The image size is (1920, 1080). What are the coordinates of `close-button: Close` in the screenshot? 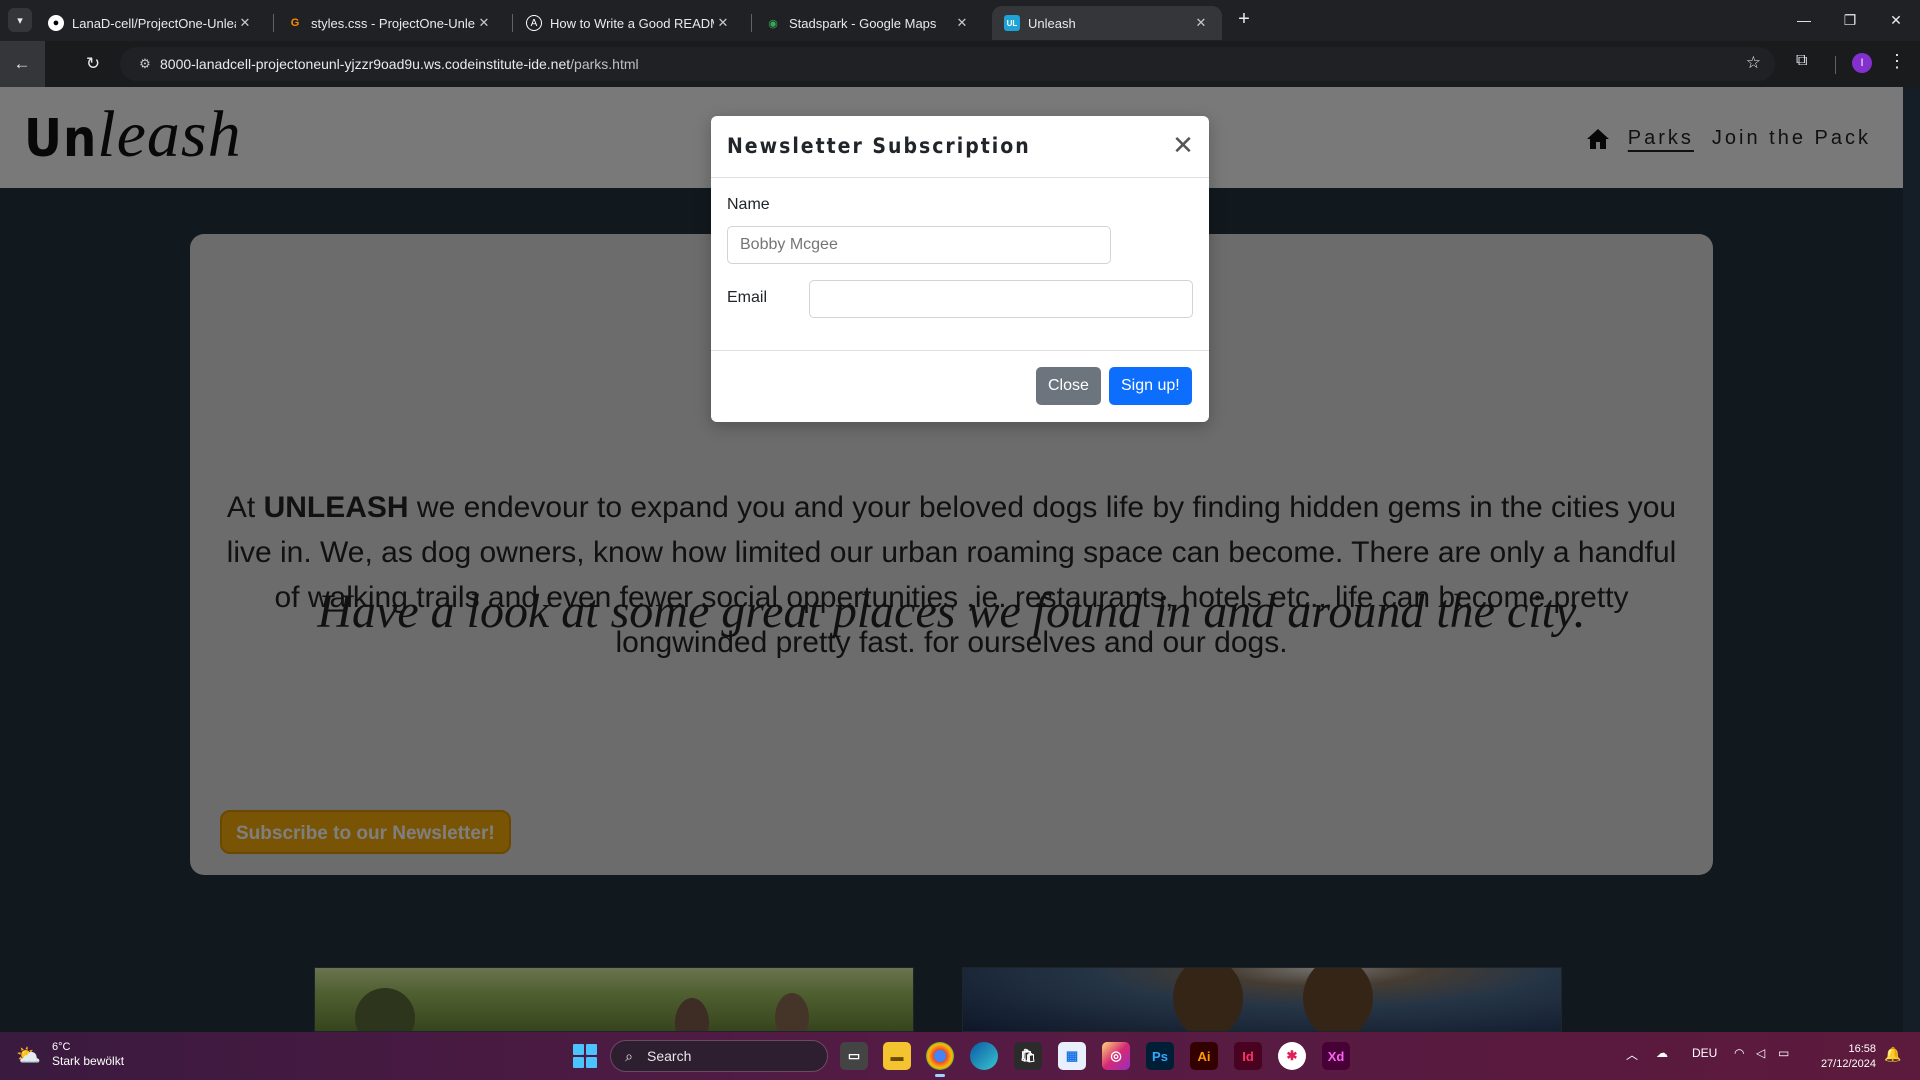 It's located at (1068, 386).